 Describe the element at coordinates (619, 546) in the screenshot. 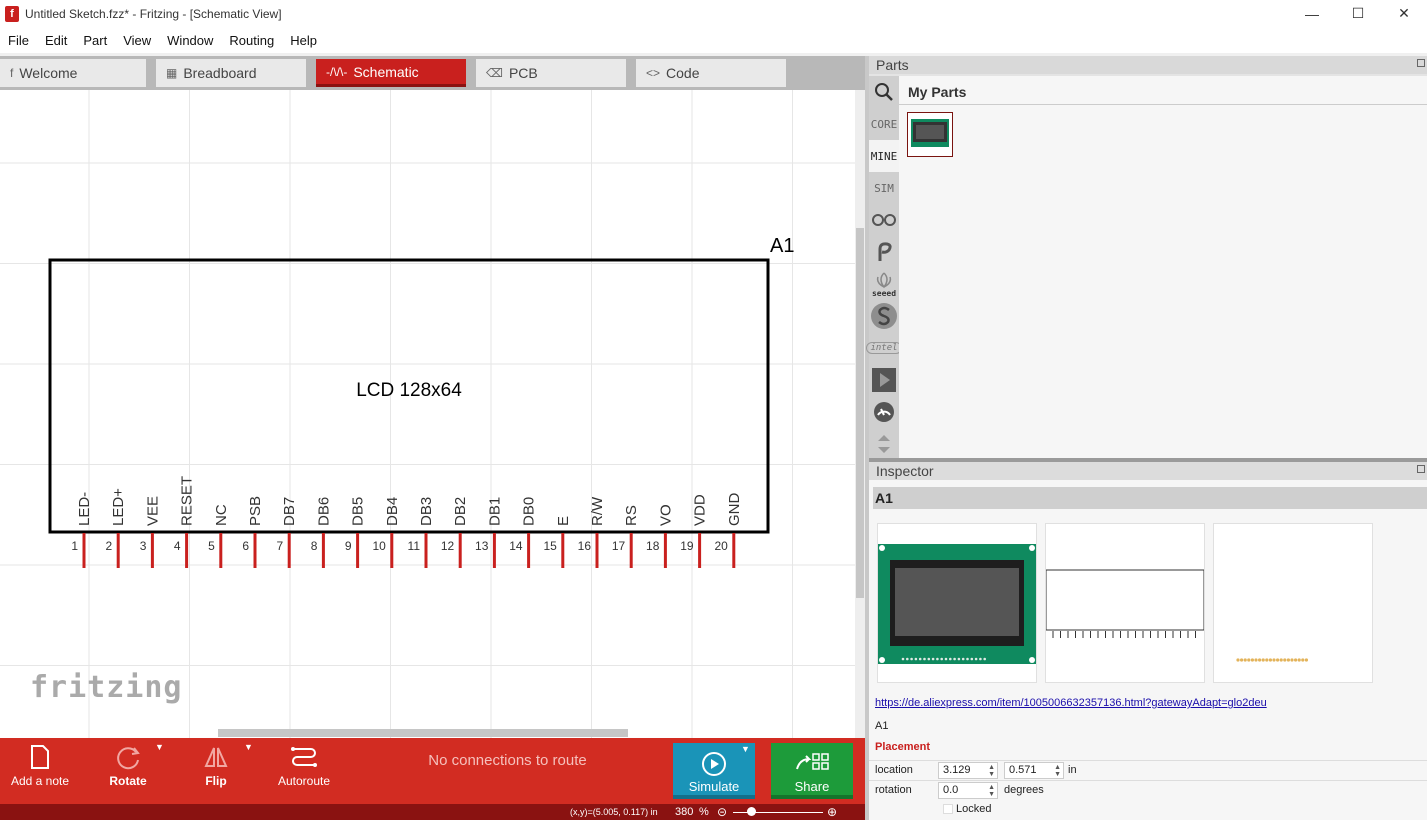

I see `pin-number: 17` at that location.